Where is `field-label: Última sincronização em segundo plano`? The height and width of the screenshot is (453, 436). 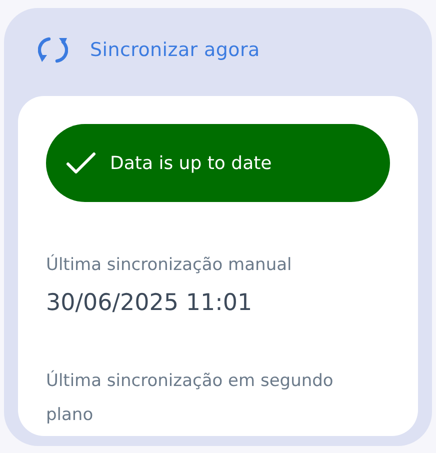
field-label: Última sincronização em segundo plano is located at coordinates (190, 398).